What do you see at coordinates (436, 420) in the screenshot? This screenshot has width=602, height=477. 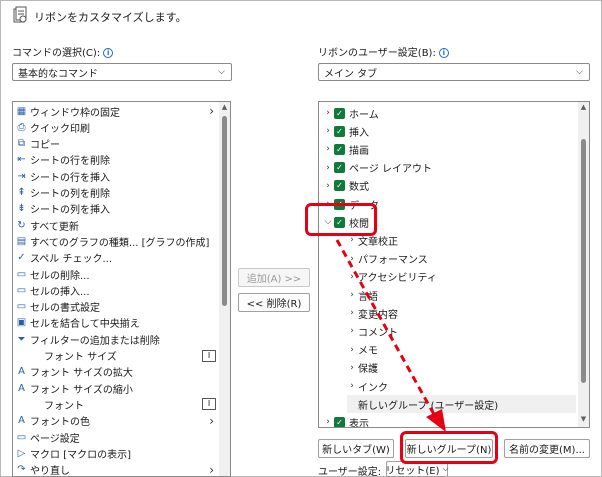 I see `arrowhead-icon` at bounding box center [436, 420].